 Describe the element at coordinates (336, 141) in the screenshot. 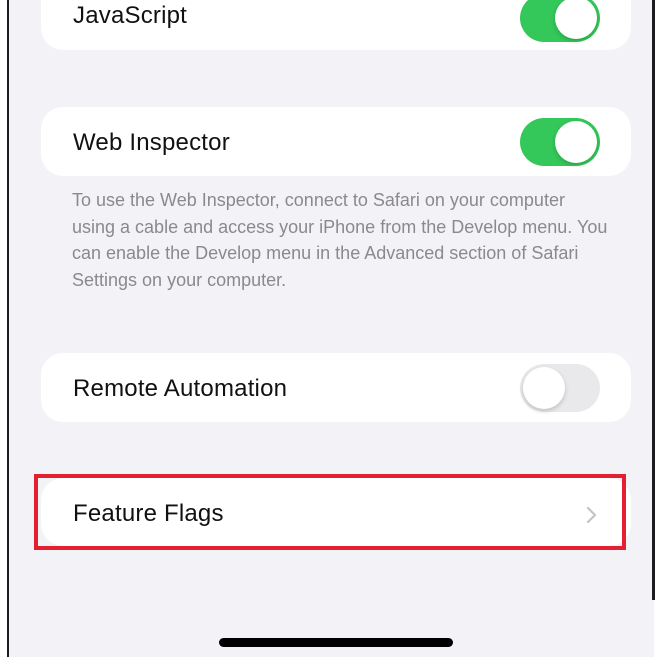

I see `web-inspector-row: Web Inspector` at that location.